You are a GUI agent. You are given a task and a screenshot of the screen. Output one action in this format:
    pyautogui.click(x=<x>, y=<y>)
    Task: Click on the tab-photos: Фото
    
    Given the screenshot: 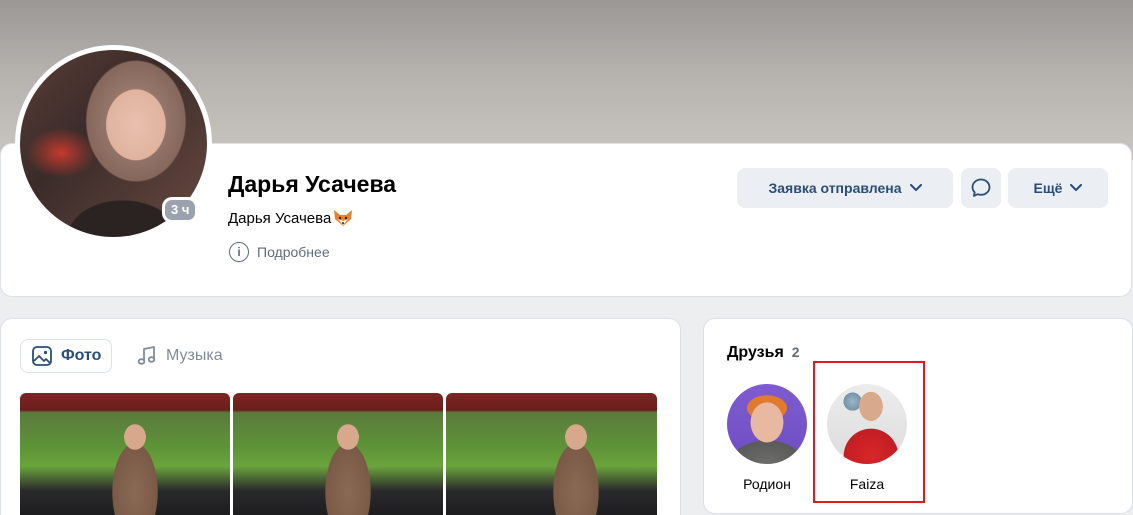 What is the action you would take?
    pyautogui.click(x=66, y=356)
    